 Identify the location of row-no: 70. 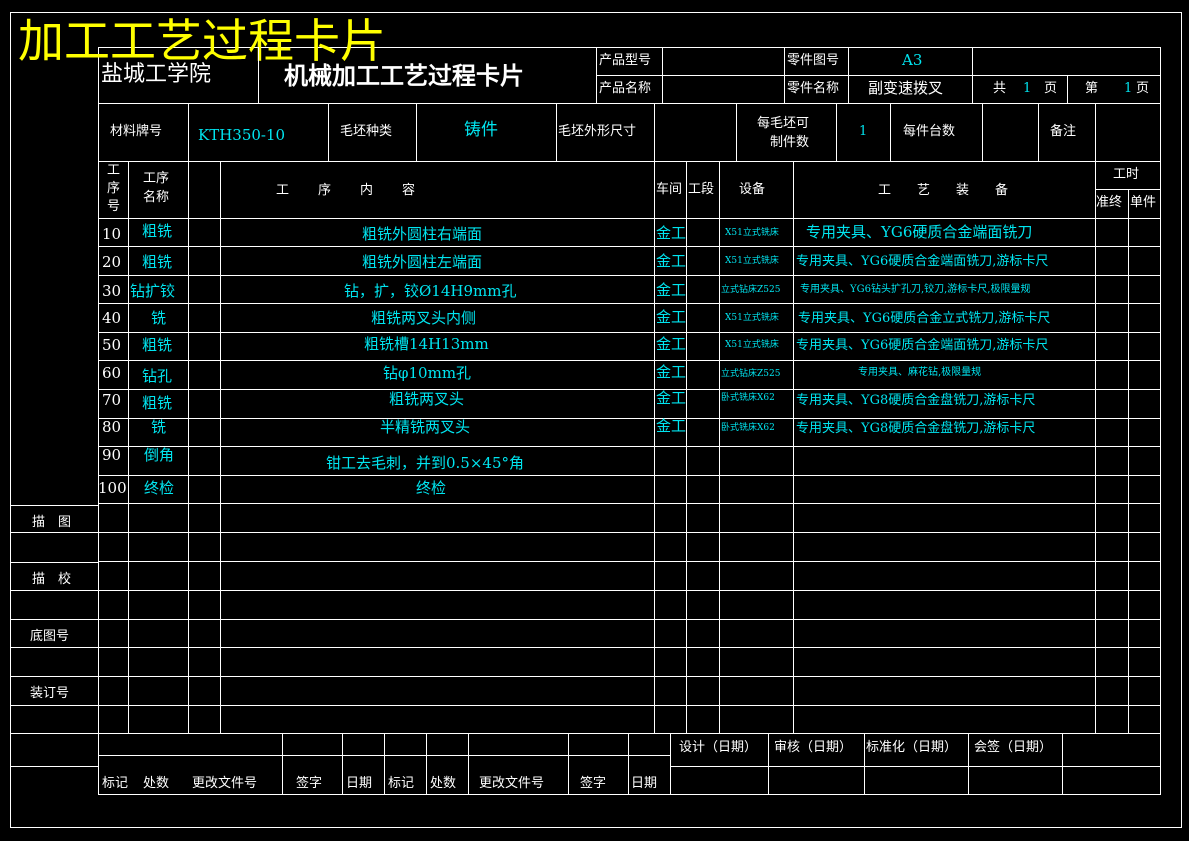
(112, 400).